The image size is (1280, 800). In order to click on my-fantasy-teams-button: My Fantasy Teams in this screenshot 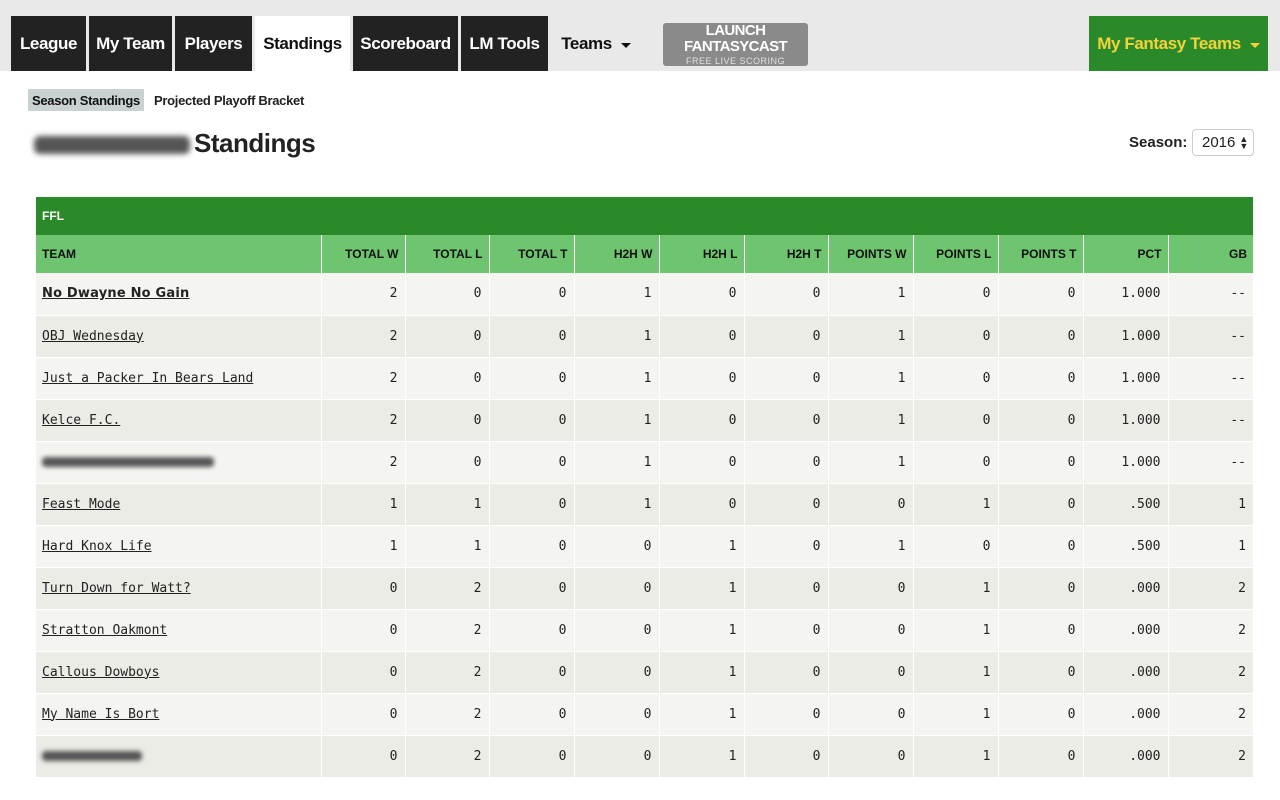, I will do `click(1178, 43)`.